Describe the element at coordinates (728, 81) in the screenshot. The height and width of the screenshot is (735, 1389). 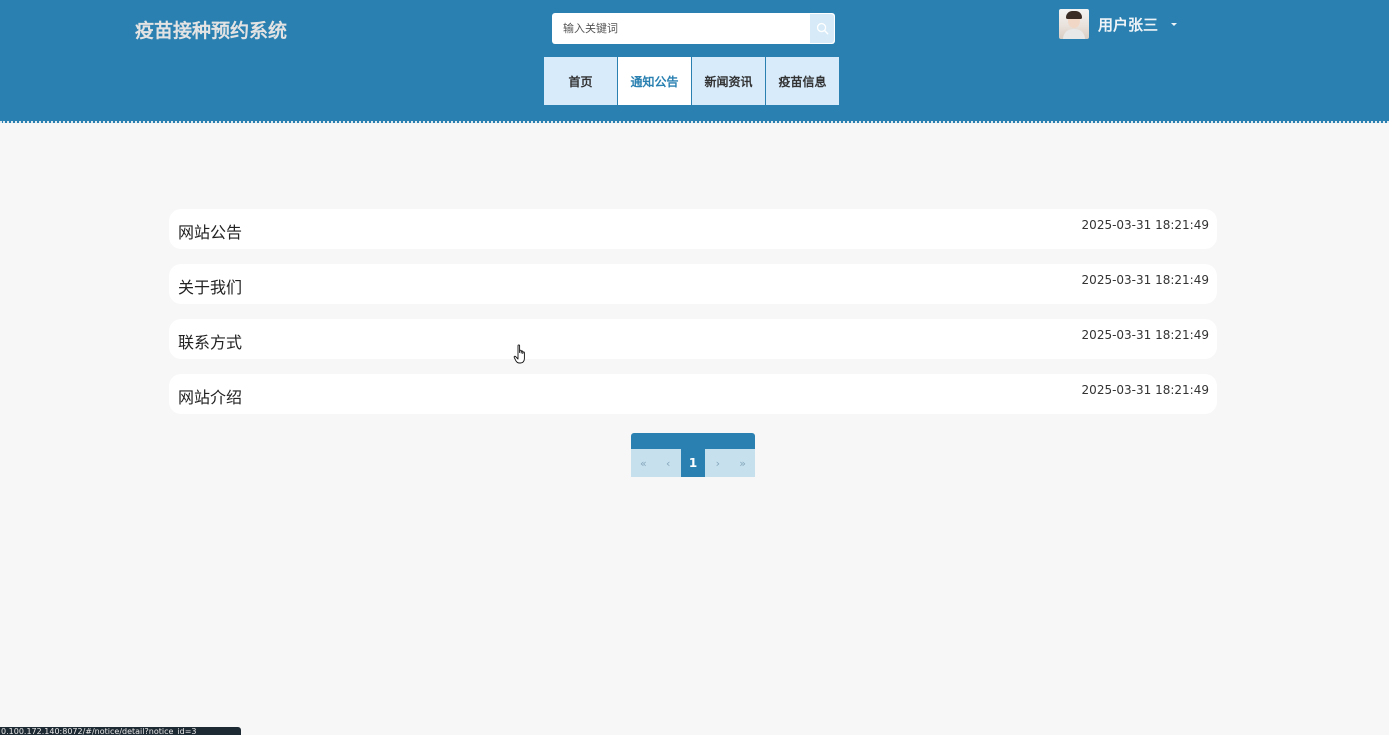
I see `nav-item-news: 新闻资讯` at that location.